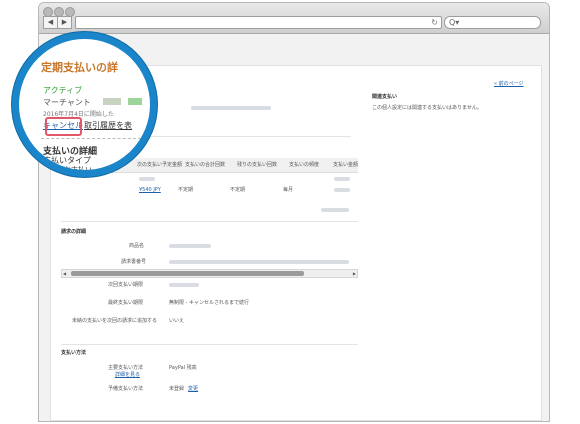  What do you see at coordinates (238, 190) in the screenshot?
I see `remaining-count-value: 不定期` at bounding box center [238, 190].